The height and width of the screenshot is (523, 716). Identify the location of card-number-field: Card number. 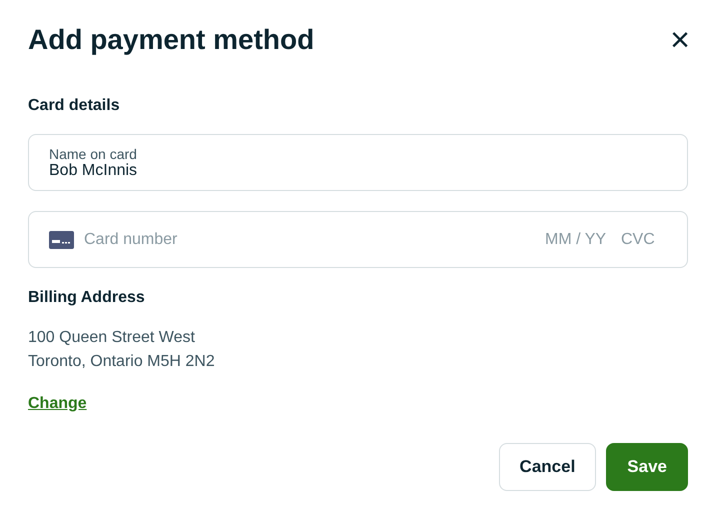
(309, 239).